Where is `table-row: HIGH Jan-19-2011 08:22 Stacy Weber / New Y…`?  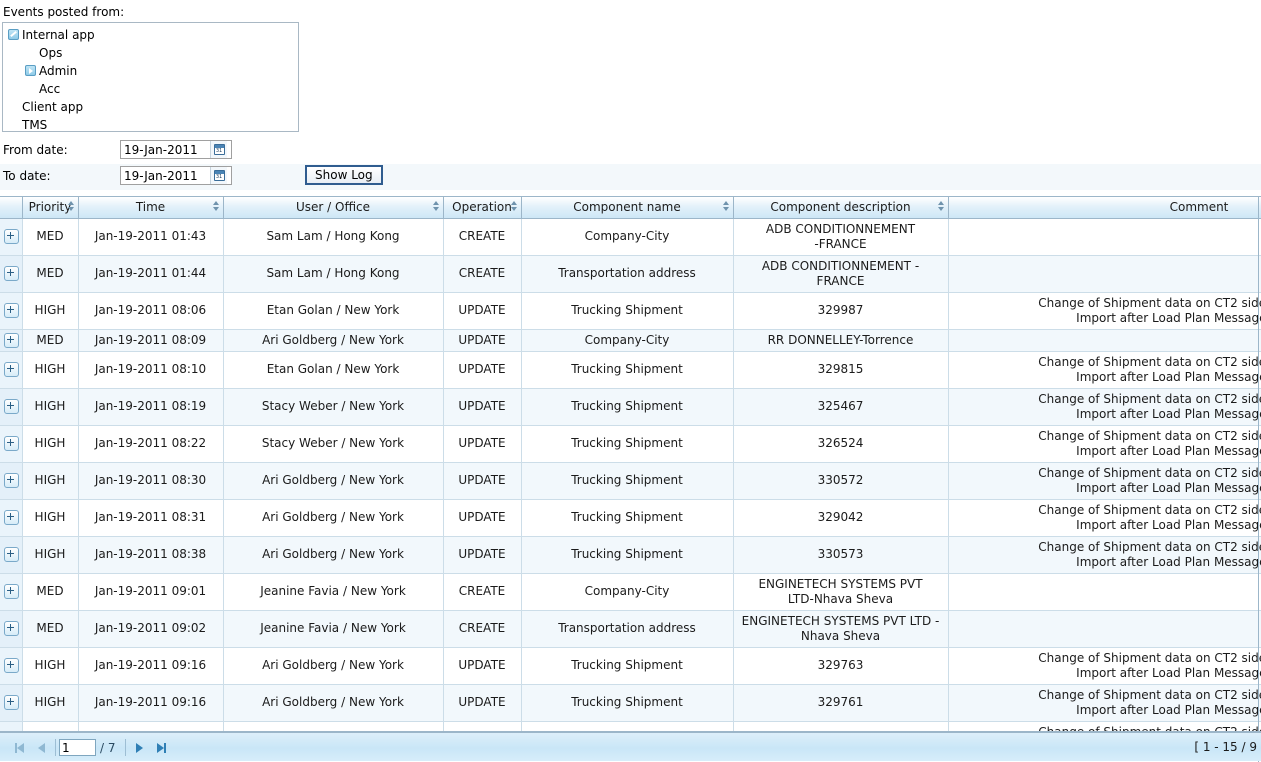
table-row: HIGH Jan-19-2011 08:22 Stacy Weber / New Y… is located at coordinates (630, 444).